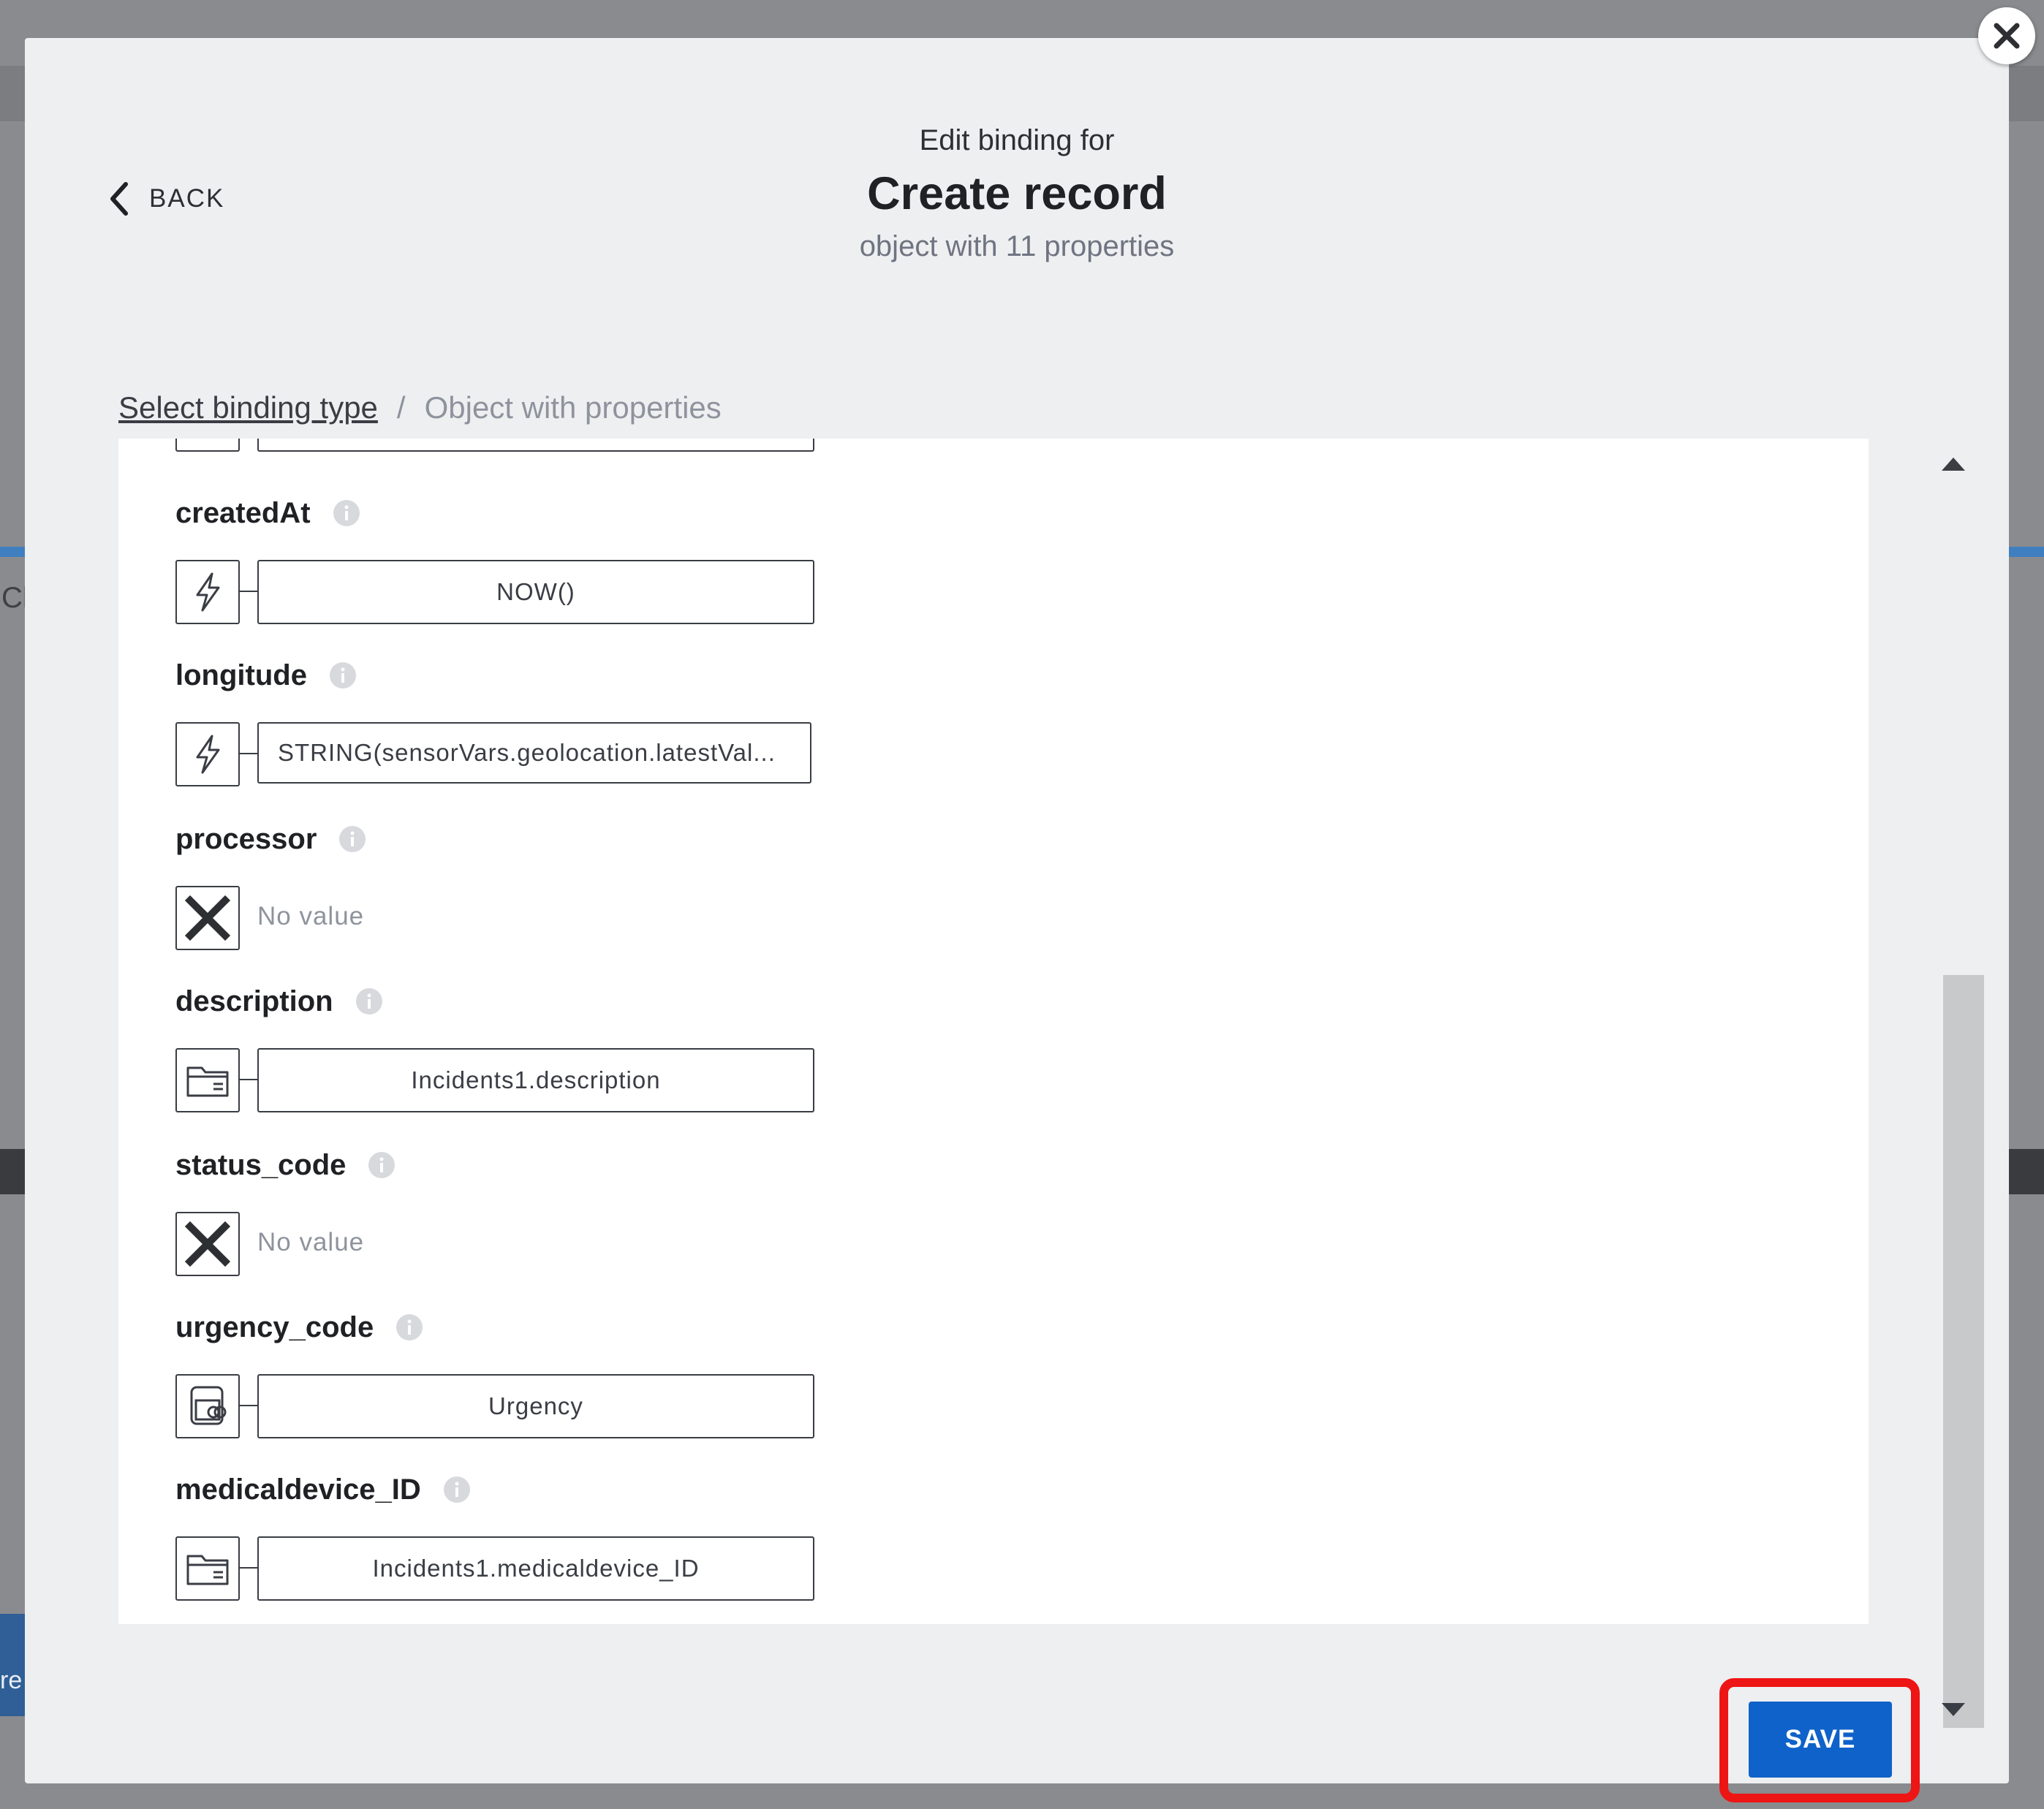 This screenshot has height=1809, width=2044. What do you see at coordinates (535, 1569) in the screenshot?
I see `binding-value-field: Incidents1.medicaldevice_ID` at bounding box center [535, 1569].